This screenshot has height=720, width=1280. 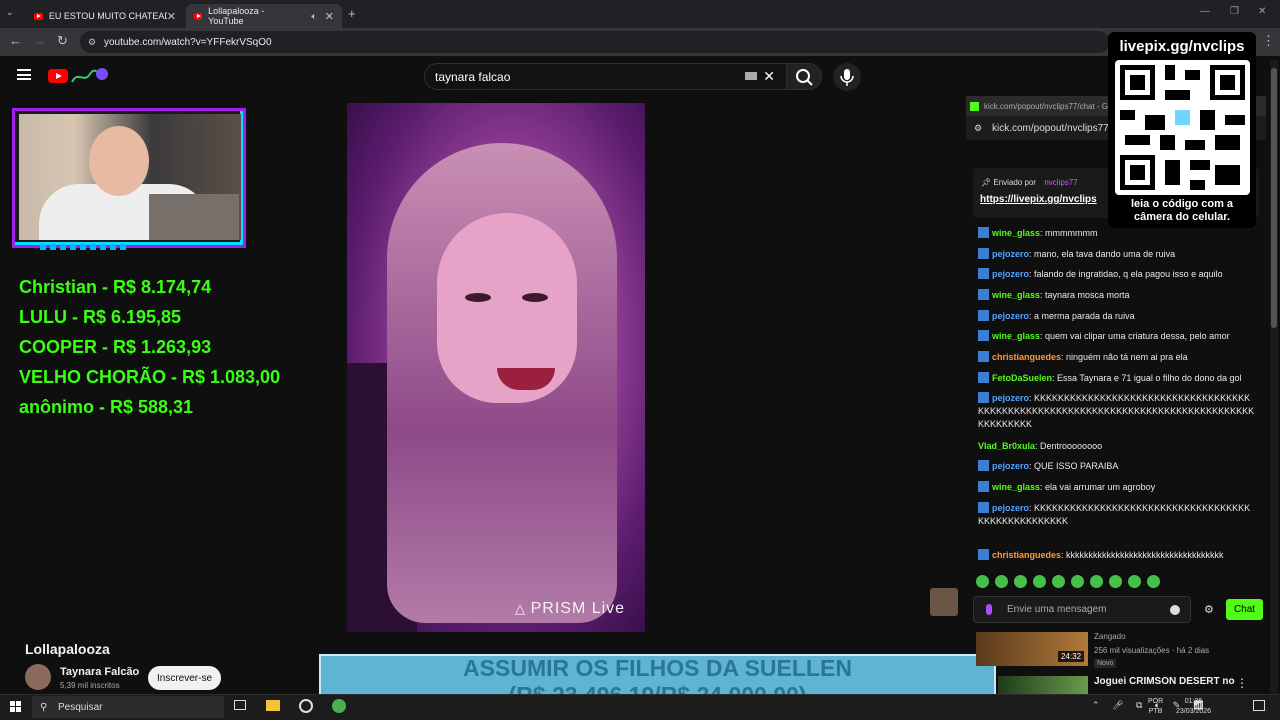 I want to click on taskbar-search: ⚲ Pesquisar, so click(x=128, y=707).